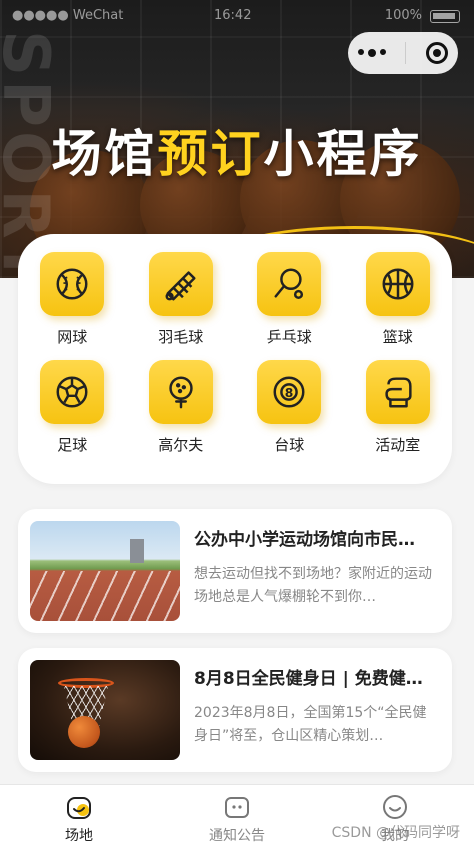 The height and width of the screenshot is (847, 474). What do you see at coordinates (79, 808) in the screenshot?
I see `venue-icon` at bounding box center [79, 808].